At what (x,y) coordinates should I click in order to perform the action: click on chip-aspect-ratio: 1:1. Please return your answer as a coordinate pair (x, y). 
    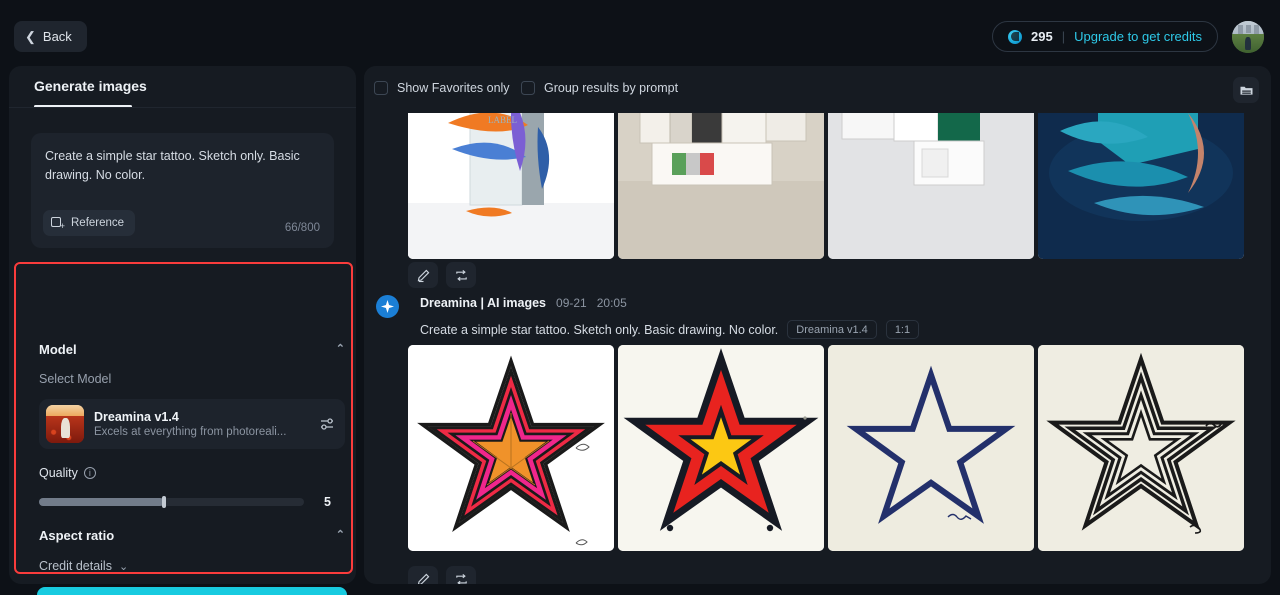
    Looking at the image, I should click on (902, 329).